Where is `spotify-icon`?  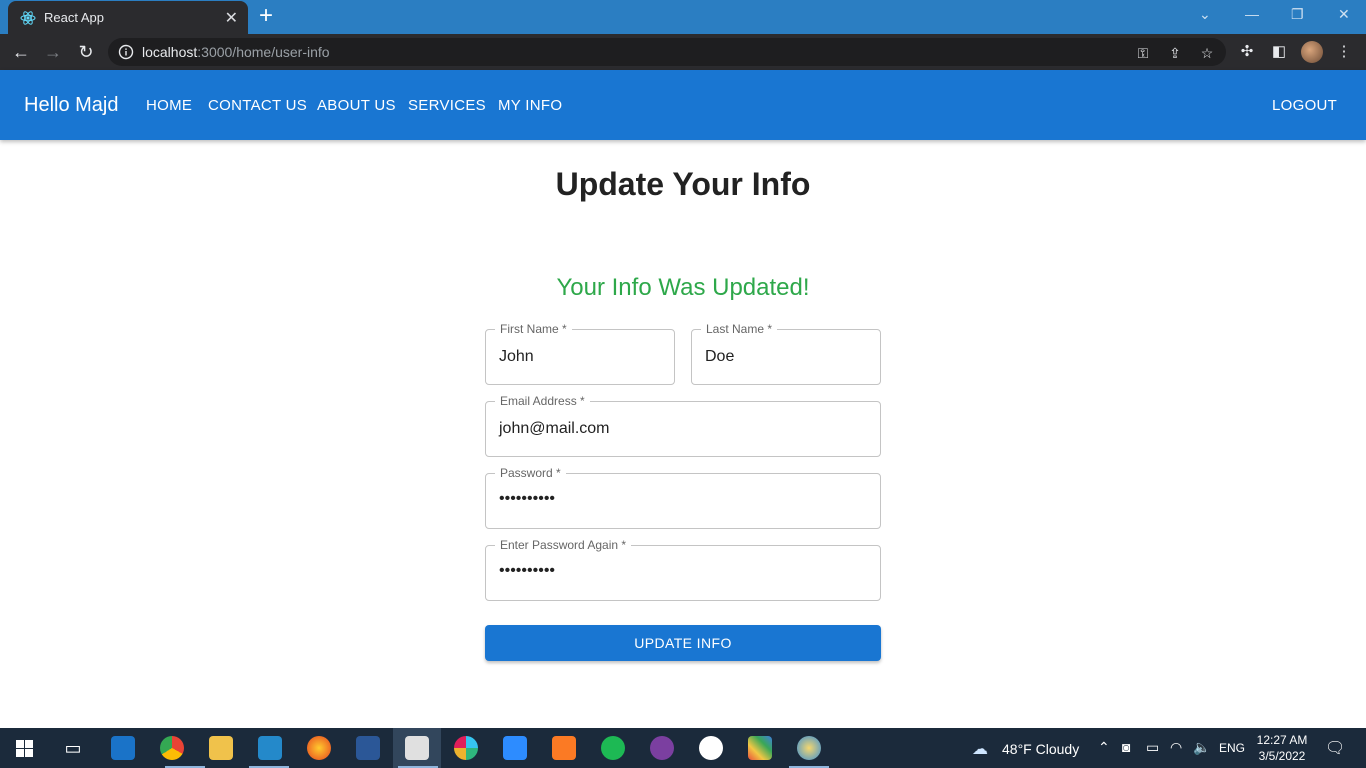
spotify-icon is located at coordinates (613, 748).